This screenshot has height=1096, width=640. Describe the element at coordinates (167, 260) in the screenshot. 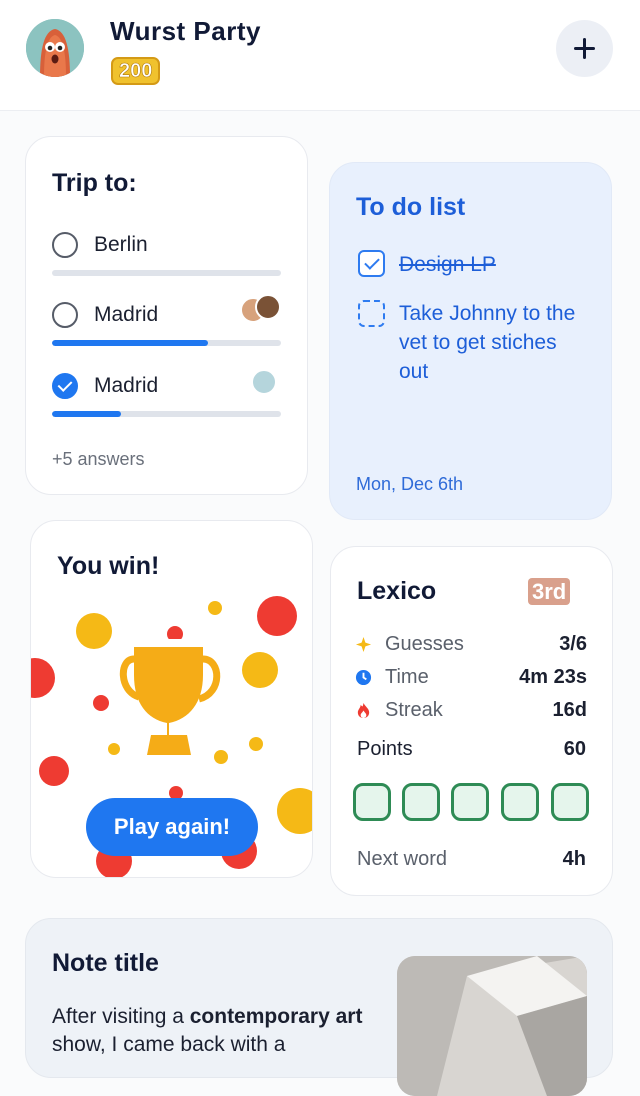

I see `poll-option-berlin: Berlin` at that location.